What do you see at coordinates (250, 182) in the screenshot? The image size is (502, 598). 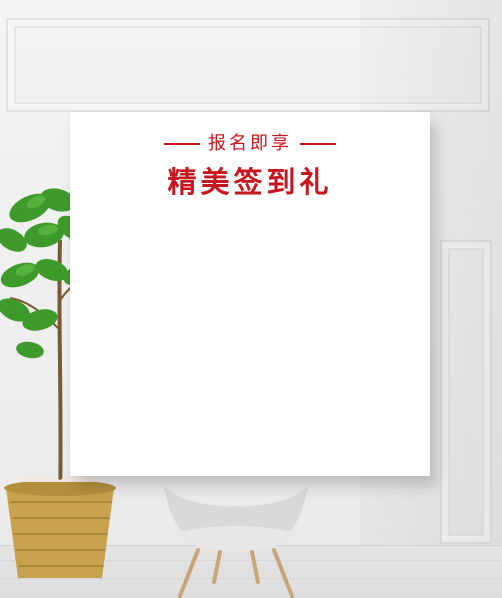 I see `board-title: 精美签到礼` at bounding box center [250, 182].